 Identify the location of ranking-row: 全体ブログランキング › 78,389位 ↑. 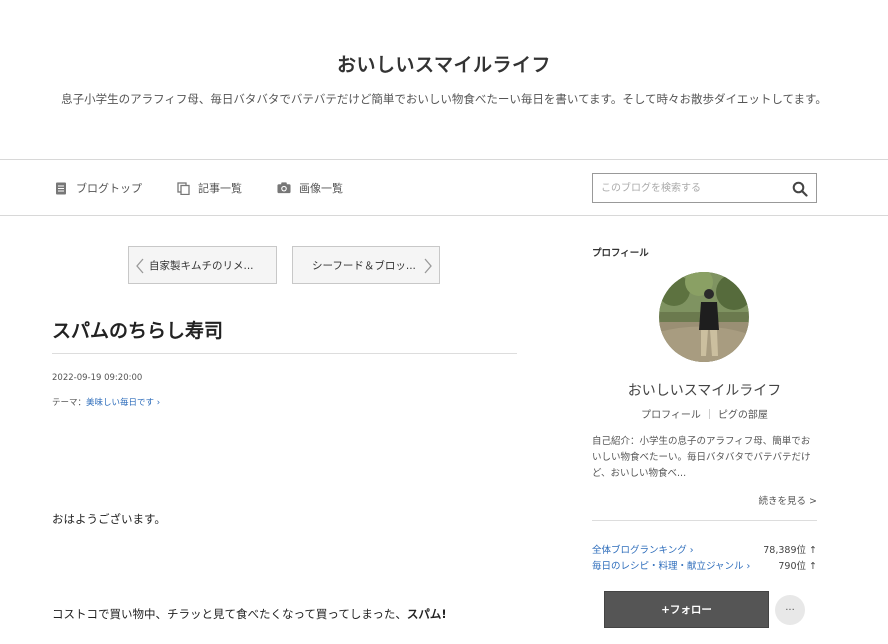
(704, 549).